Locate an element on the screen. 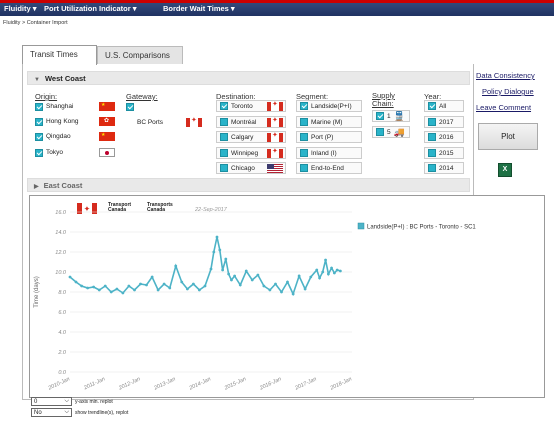 The image size is (554, 430). plot-button: Plot is located at coordinates (508, 136).